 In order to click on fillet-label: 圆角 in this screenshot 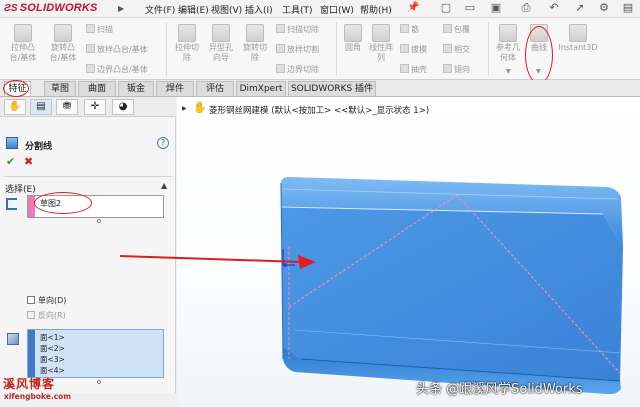, I will do `click(353, 47)`.